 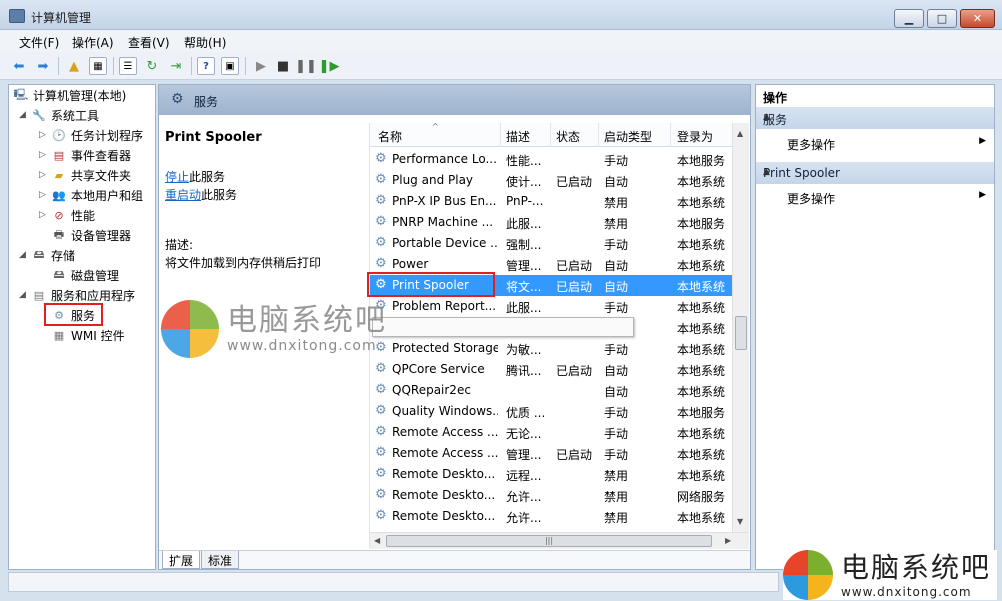 I want to click on action-section-services: 服务 ▲, so click(x=875, y=118).